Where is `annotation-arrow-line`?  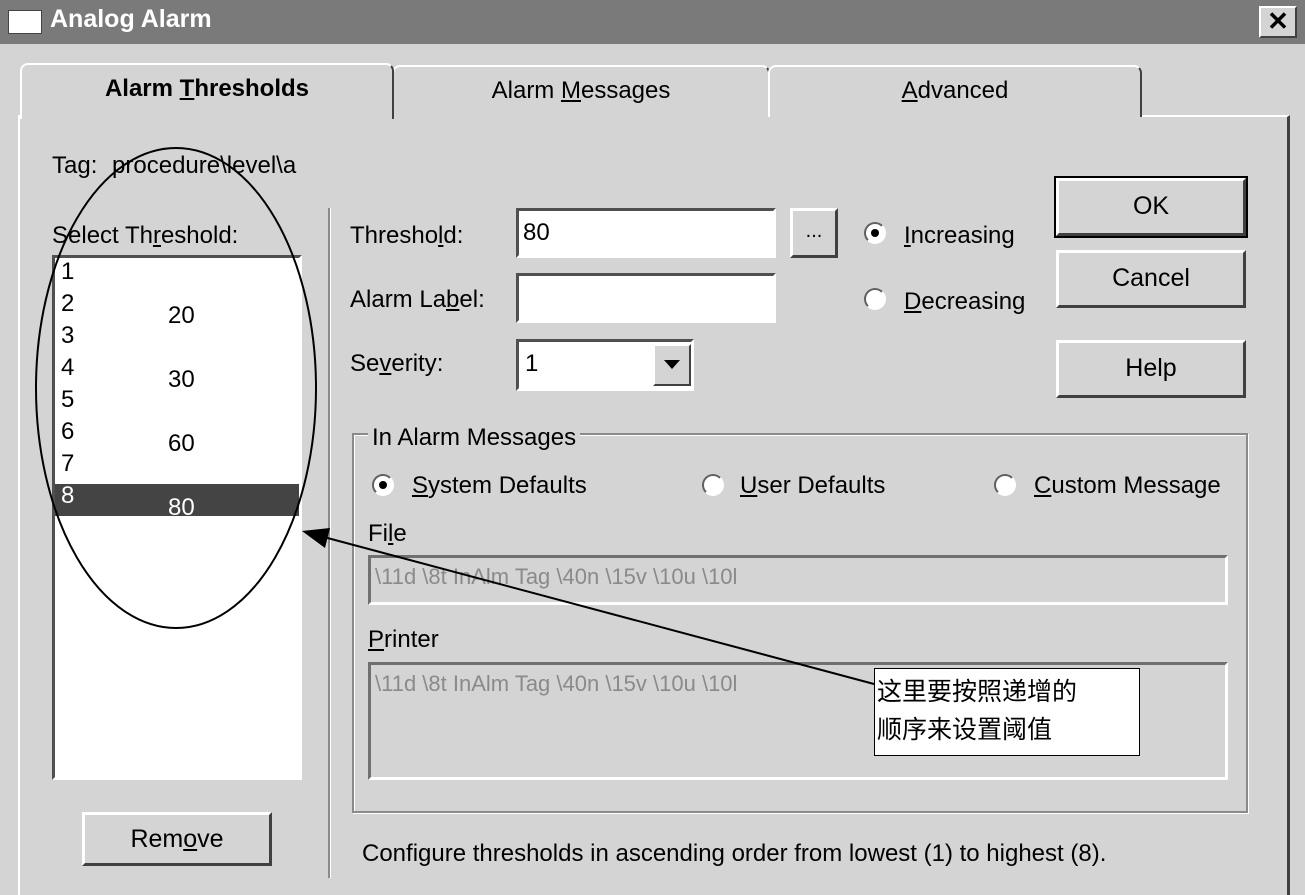
annotation-arrow-line is located at coordinates (597, 610).